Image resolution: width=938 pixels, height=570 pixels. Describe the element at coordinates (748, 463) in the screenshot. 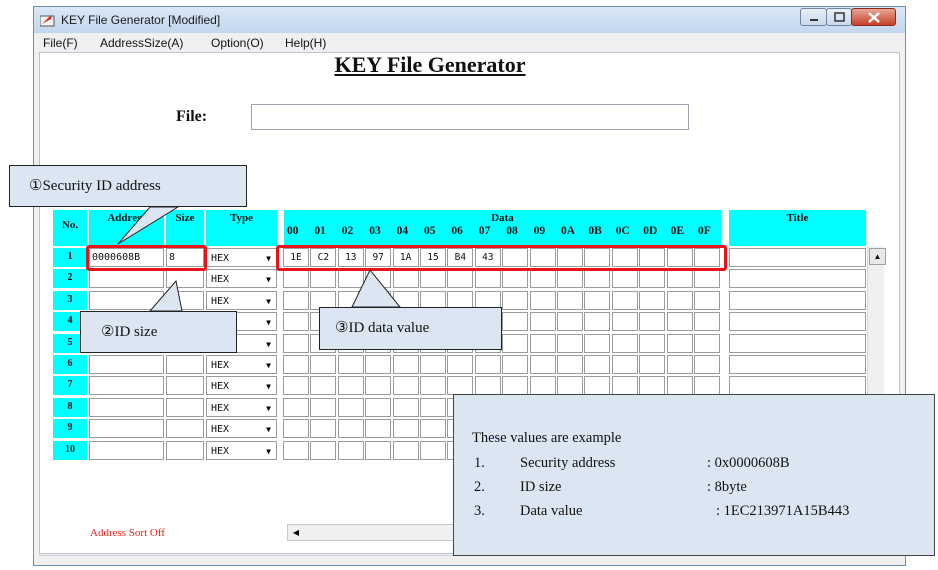

I see `note-item-value: : 0x0000608B` at that location.